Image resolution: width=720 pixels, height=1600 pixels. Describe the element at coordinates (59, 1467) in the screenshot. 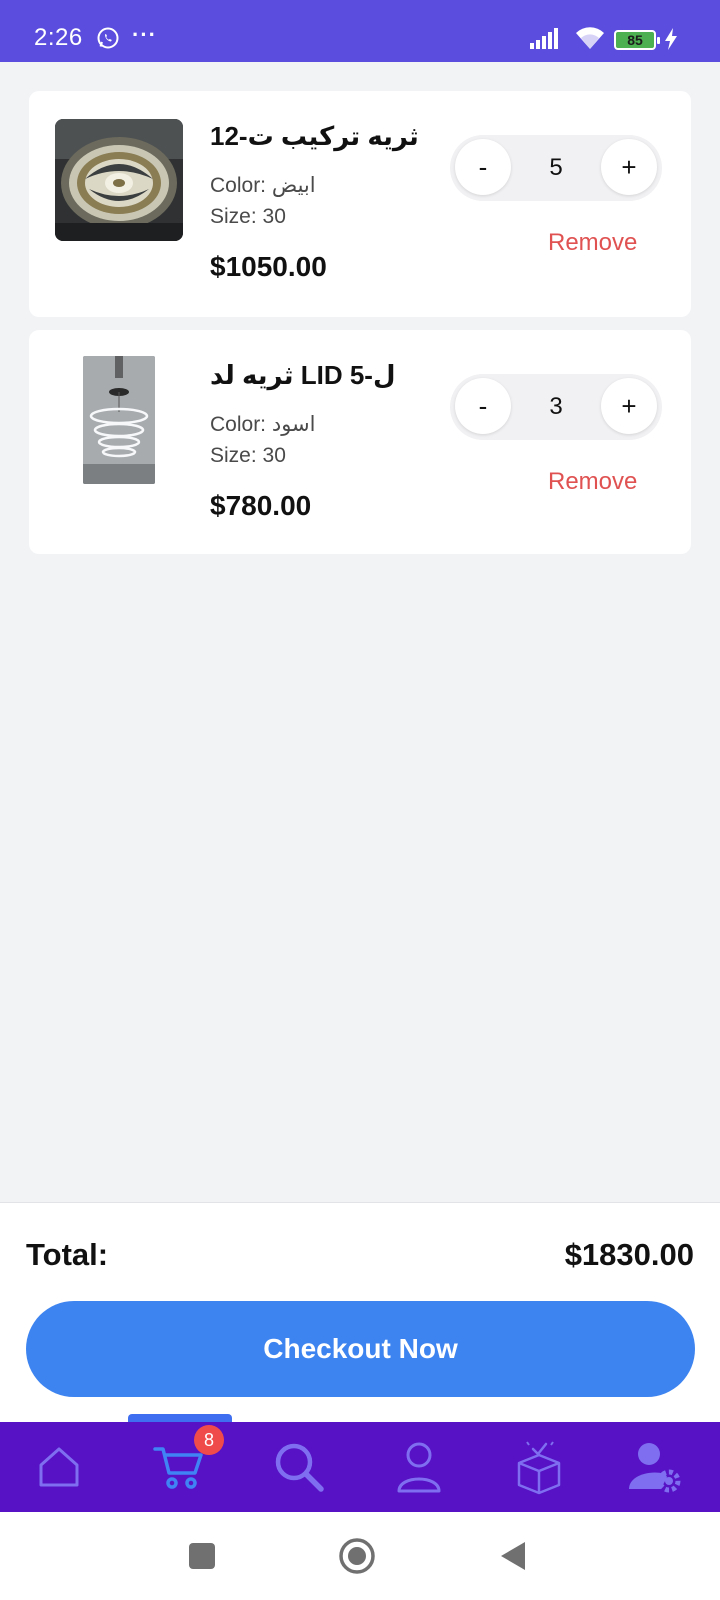

I see `home-icon` at that location.